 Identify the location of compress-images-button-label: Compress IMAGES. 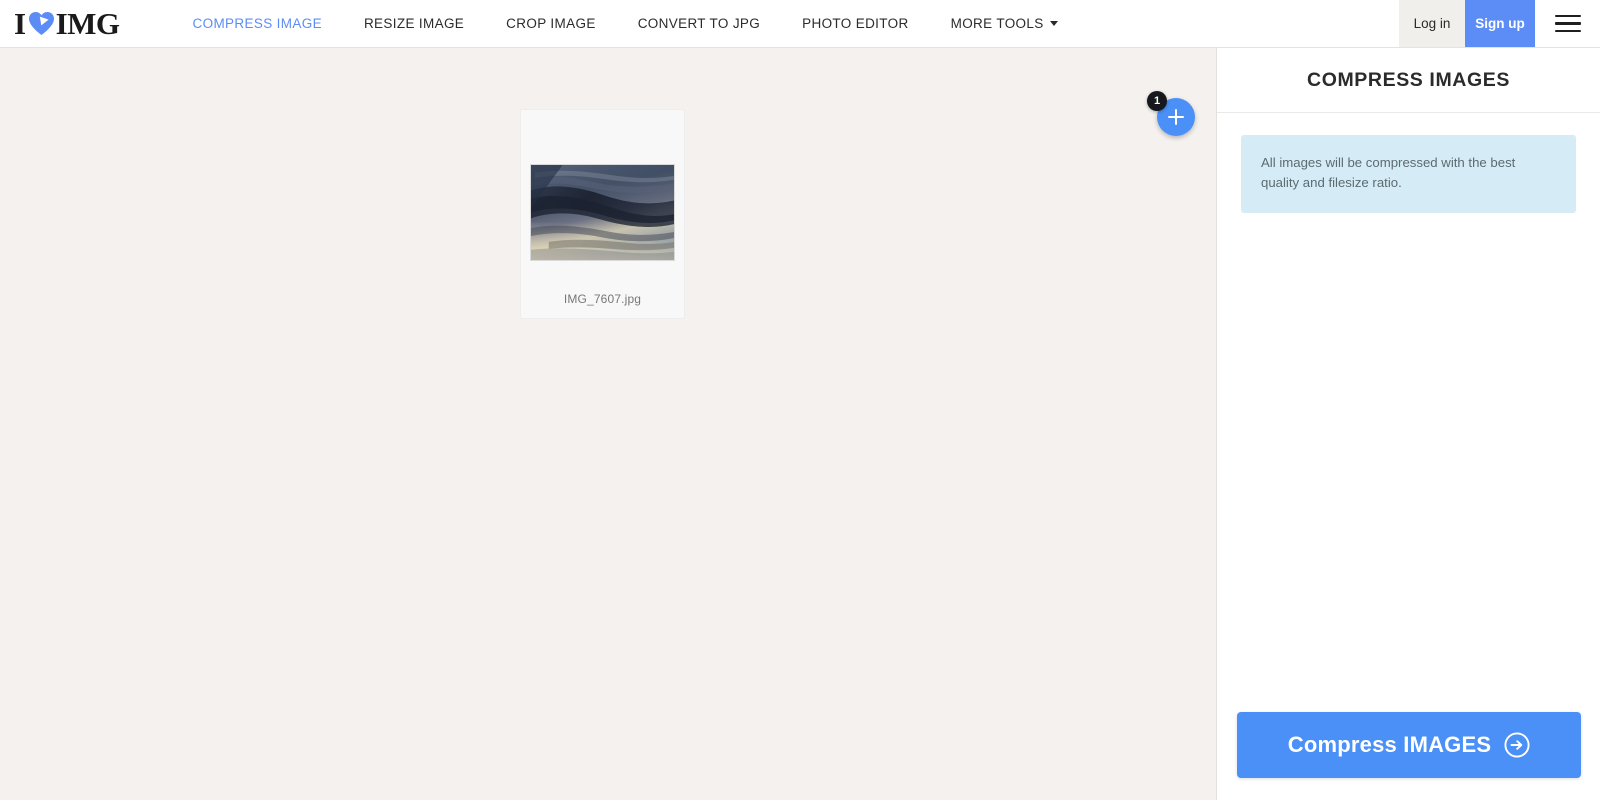
(1389, 744).